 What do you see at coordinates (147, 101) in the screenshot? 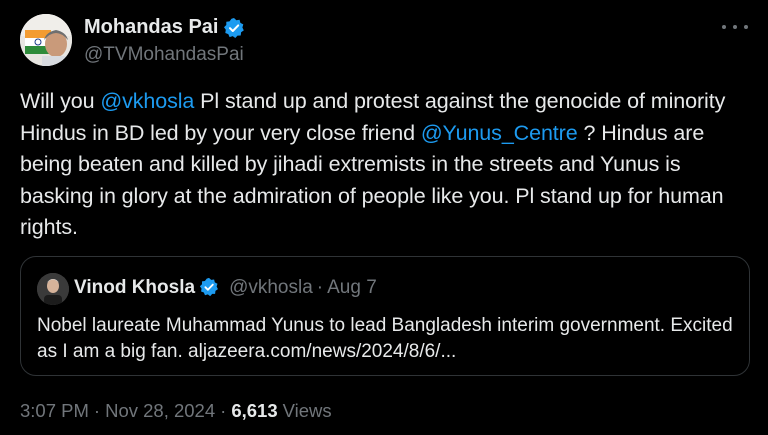
I see `mention-link: @vkhosla` at bounding box center [147, 101].